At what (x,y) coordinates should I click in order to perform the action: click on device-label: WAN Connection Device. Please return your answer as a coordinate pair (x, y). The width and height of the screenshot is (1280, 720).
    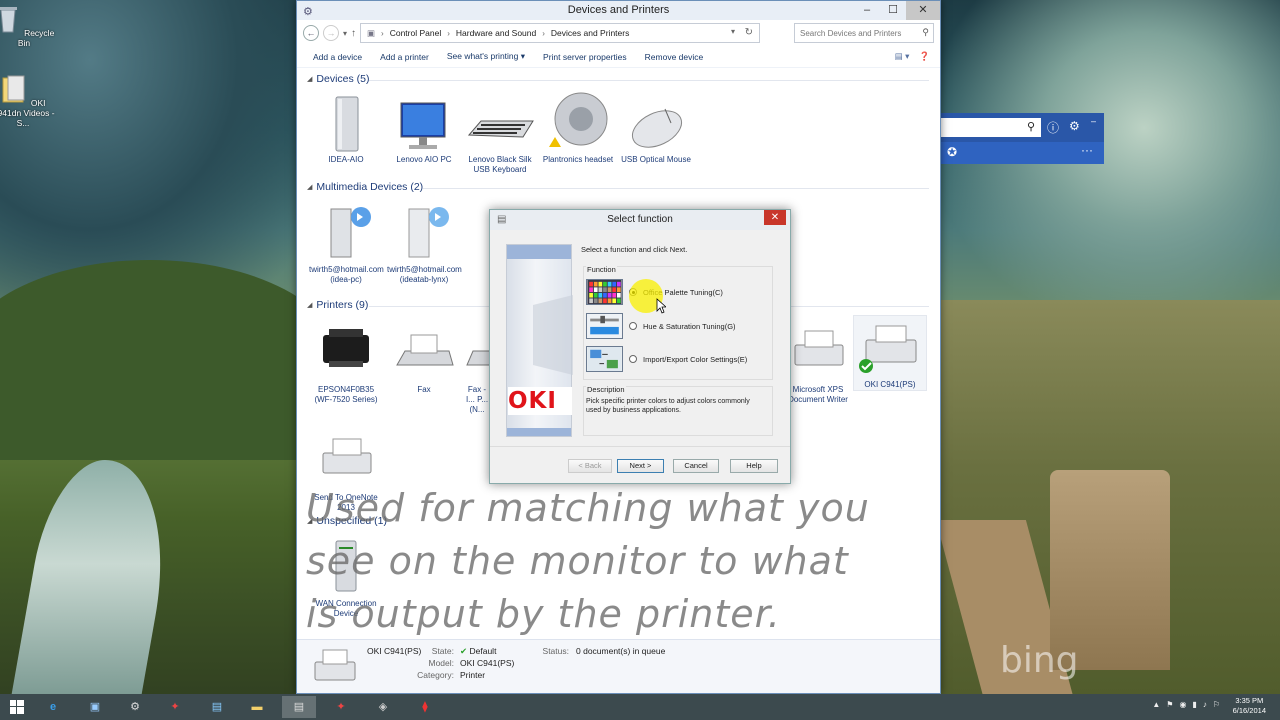
    Looking at the image, I should click on (346, 608).